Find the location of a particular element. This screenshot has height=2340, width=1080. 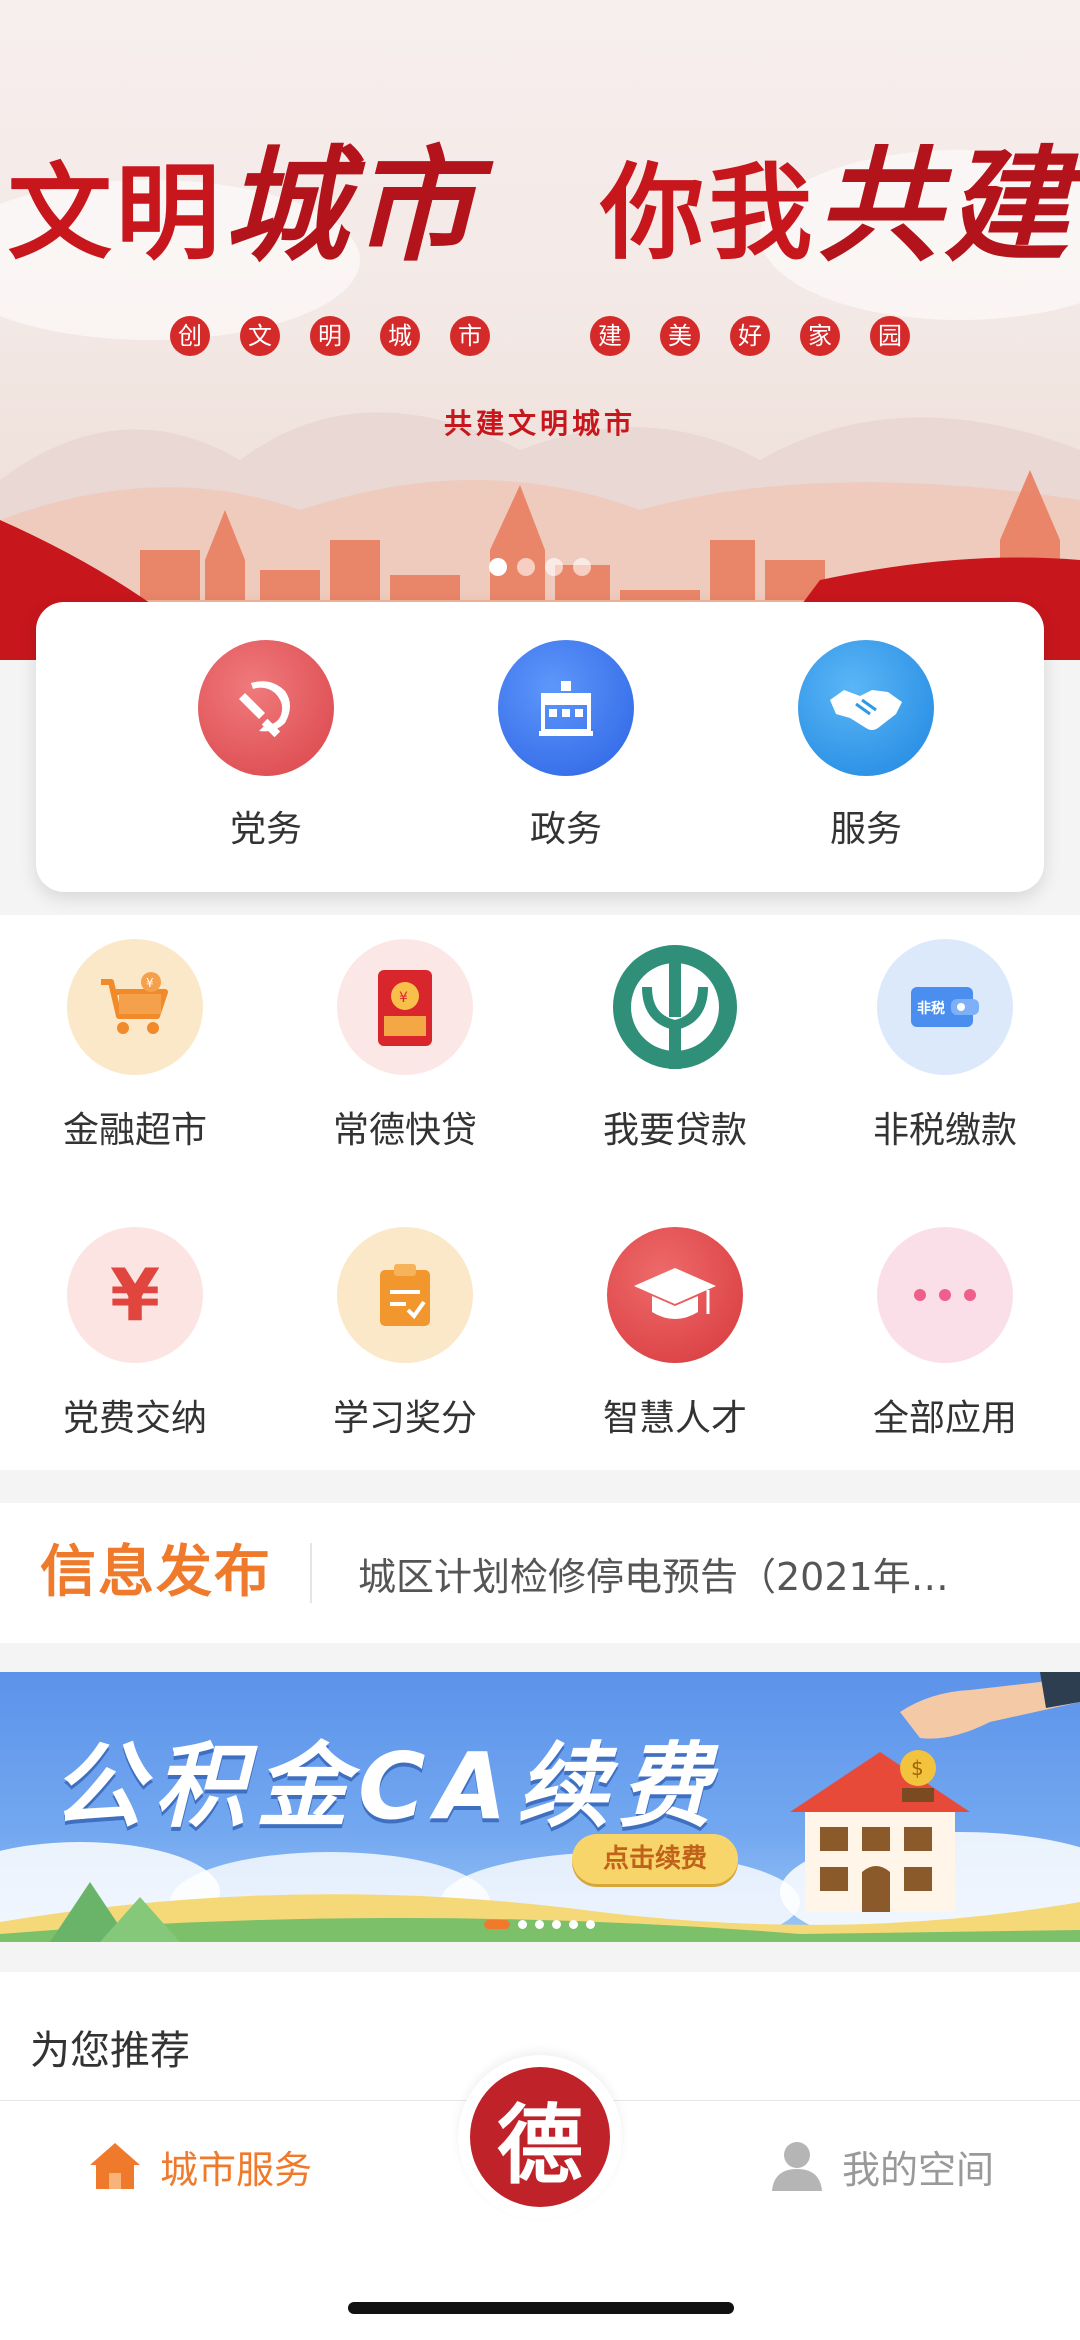

subtitle-char: 建 is located at coordinates (610, 336).